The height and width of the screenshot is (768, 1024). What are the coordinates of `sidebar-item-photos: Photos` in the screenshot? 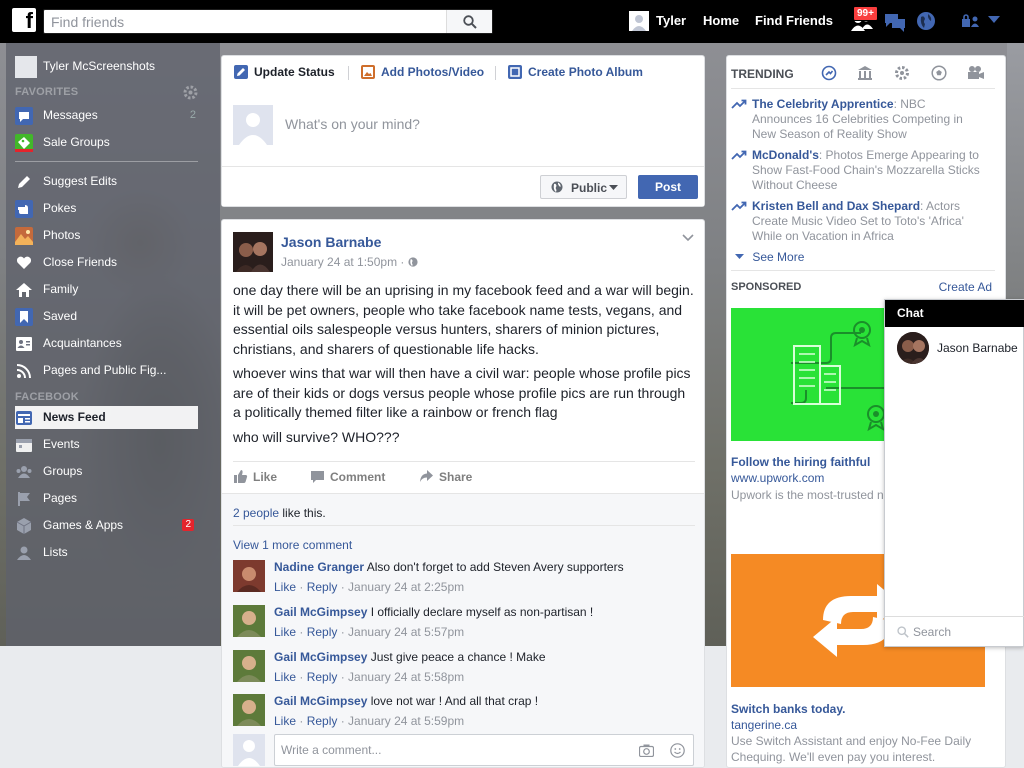 It's located at (106, 235).